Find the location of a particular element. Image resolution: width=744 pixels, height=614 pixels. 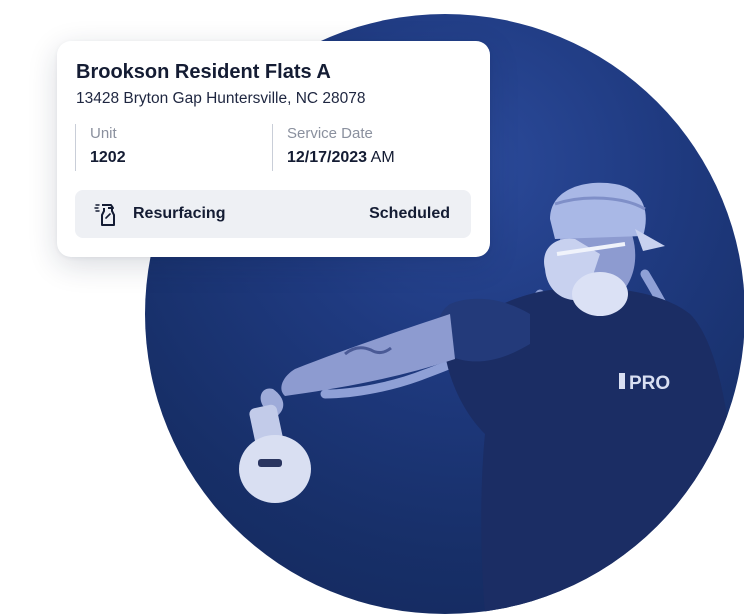

service-date-period: AM is located at coordinates (382, 157).